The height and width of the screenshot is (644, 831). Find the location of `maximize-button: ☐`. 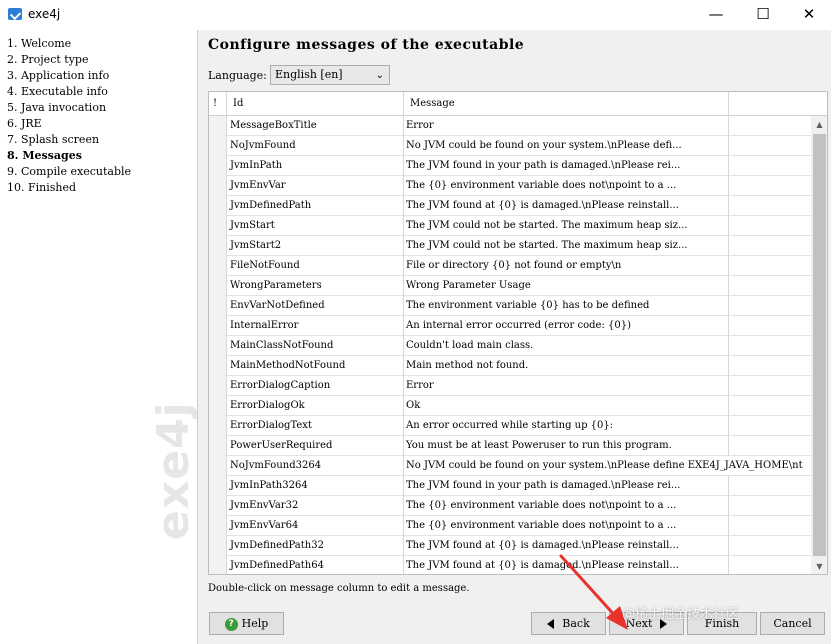

maximize-button: ☐ is located at coordinates (763, 15).